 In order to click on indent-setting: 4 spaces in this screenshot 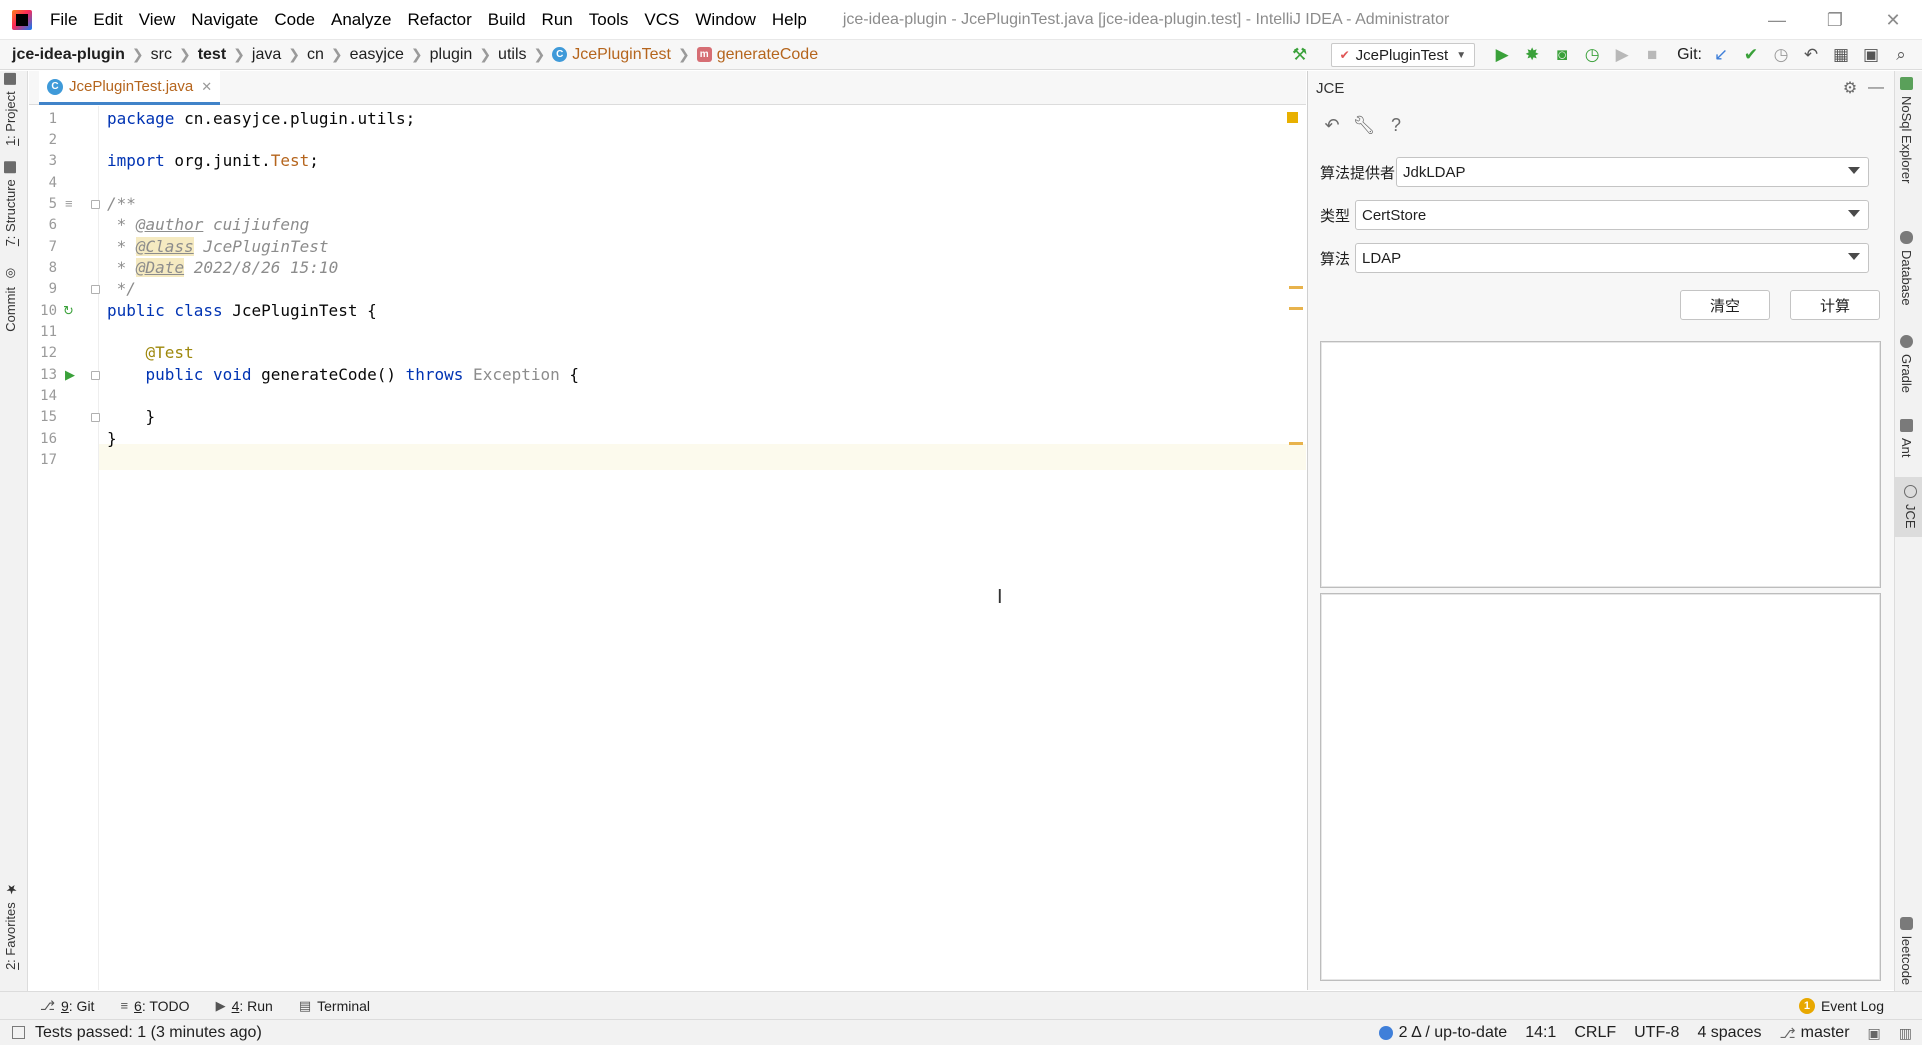, I will do `click(1729, 1033)`.